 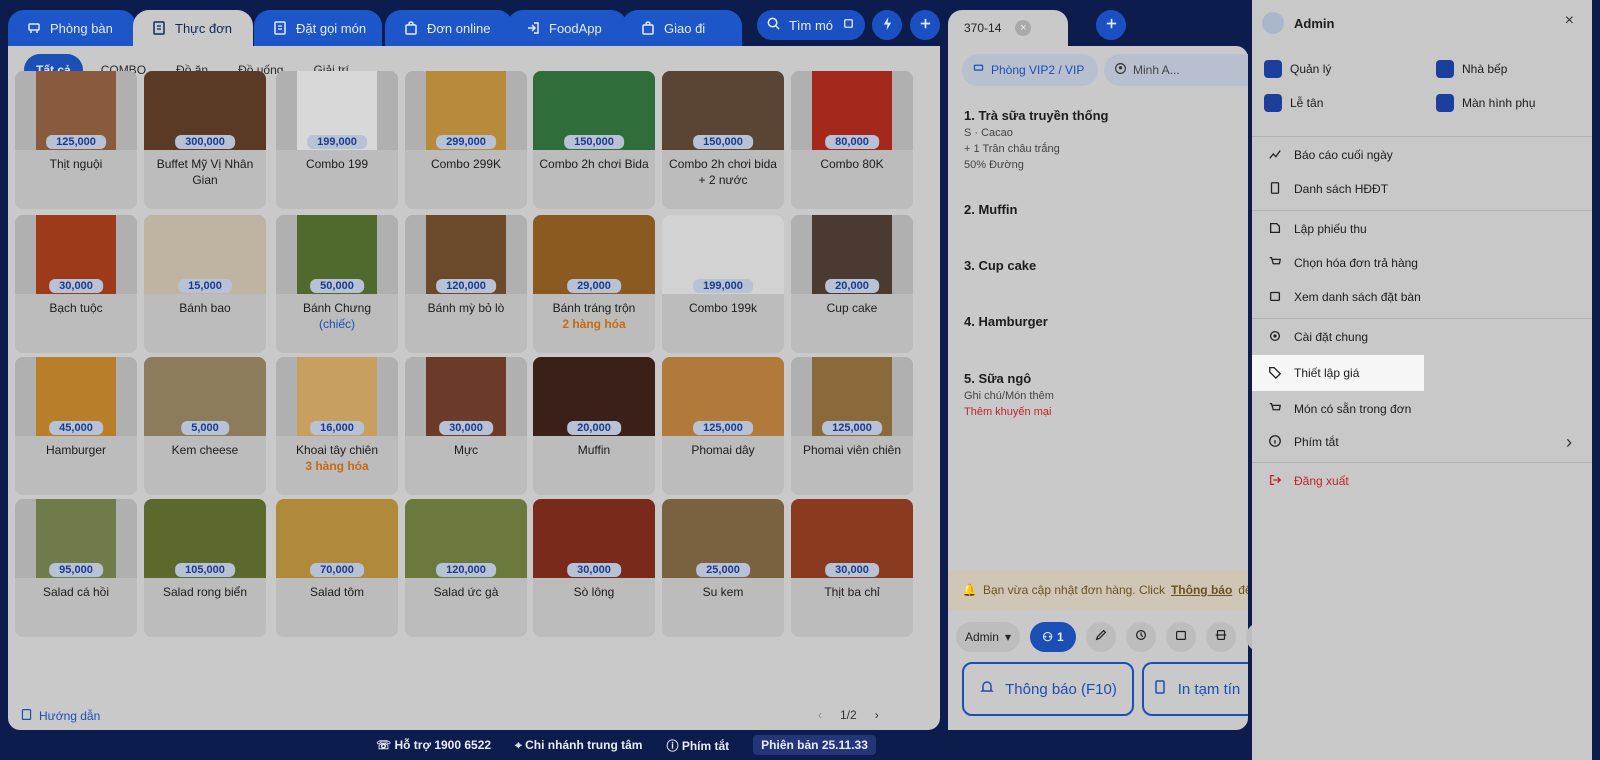 I want to click on order-line: 4. Hamburger, so click(x=1006, y=321).